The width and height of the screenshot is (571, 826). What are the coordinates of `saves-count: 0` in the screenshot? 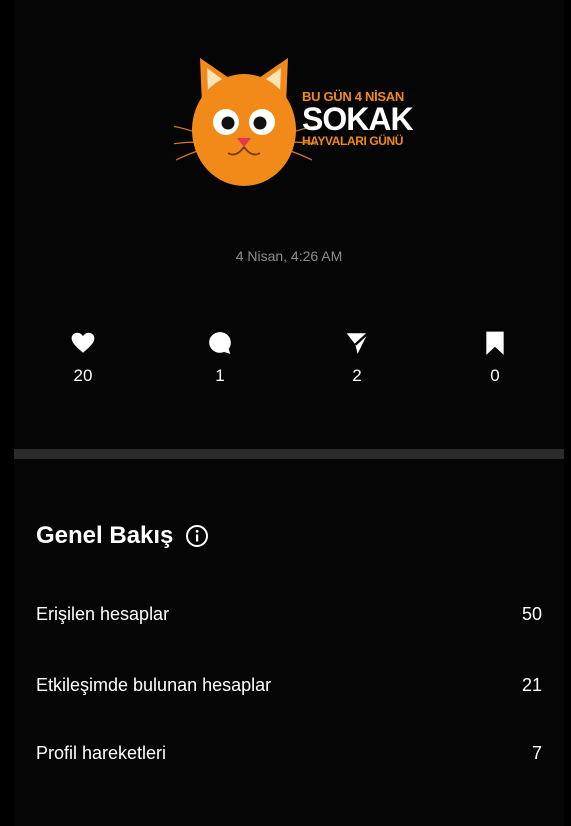 It's located at (495, 375).